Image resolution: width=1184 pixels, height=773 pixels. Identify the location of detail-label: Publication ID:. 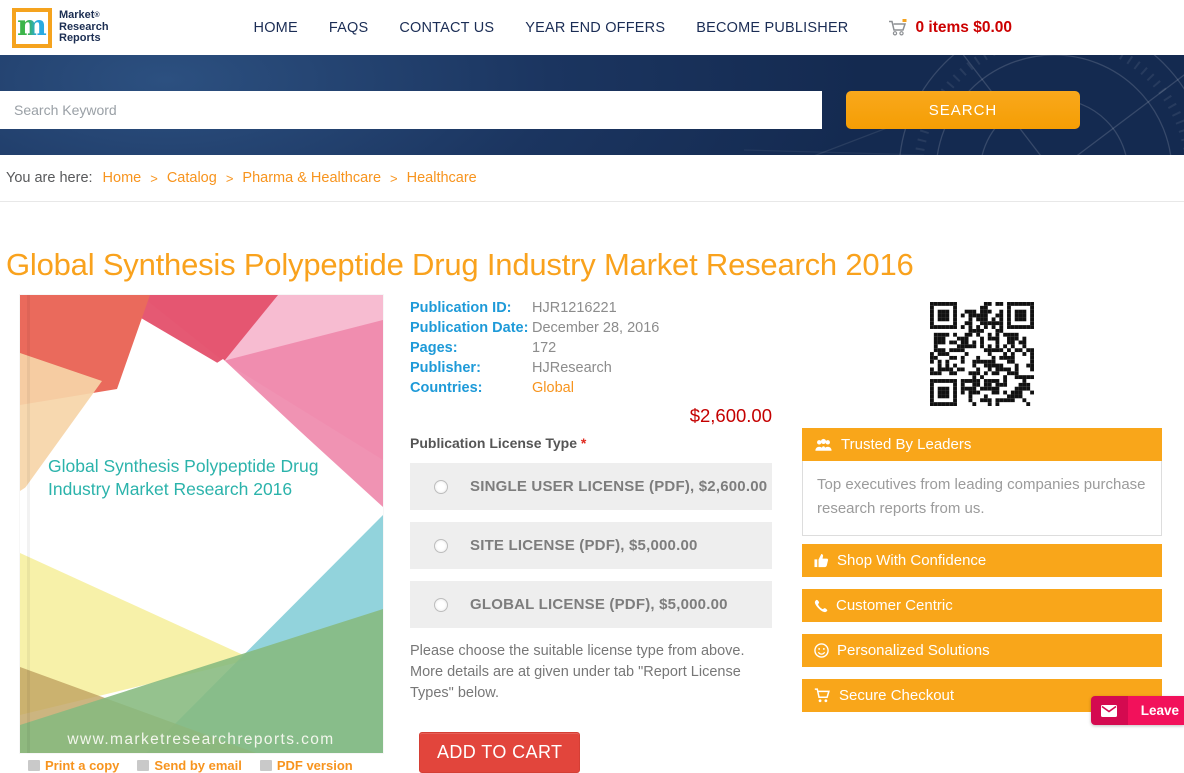
(461, 308).